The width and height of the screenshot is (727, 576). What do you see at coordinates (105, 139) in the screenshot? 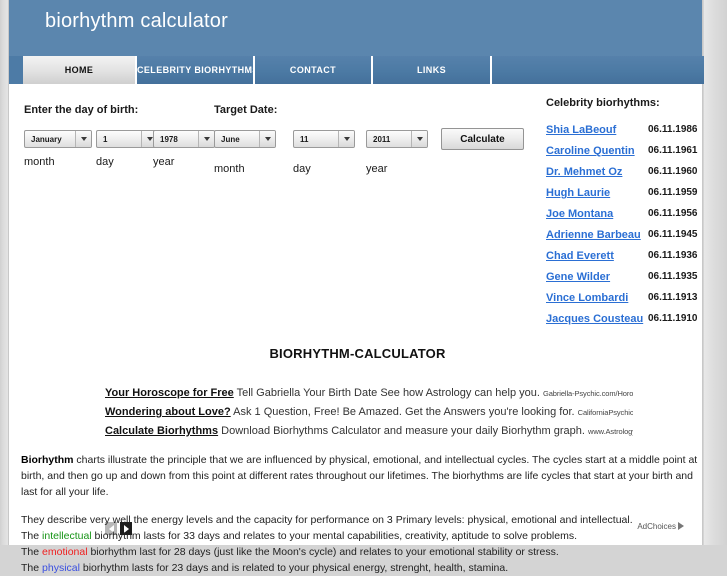
I see `birth-day-value: 1` at bounding box center [105, 139].